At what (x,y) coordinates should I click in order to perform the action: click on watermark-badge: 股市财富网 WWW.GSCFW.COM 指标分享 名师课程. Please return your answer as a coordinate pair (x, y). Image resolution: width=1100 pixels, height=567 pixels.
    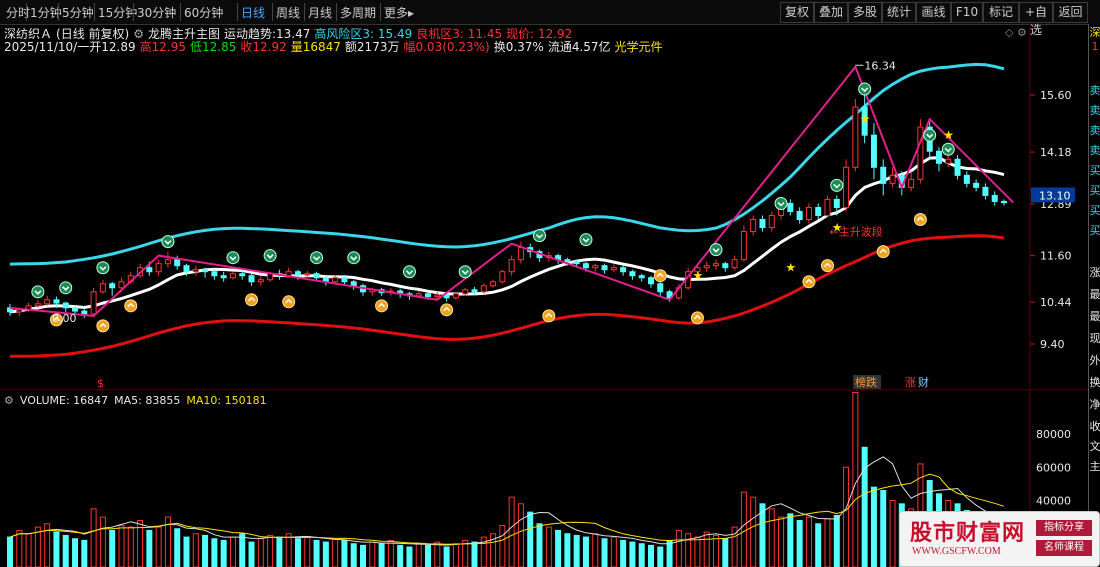
    Looking at the image, I should click on (999, 539).